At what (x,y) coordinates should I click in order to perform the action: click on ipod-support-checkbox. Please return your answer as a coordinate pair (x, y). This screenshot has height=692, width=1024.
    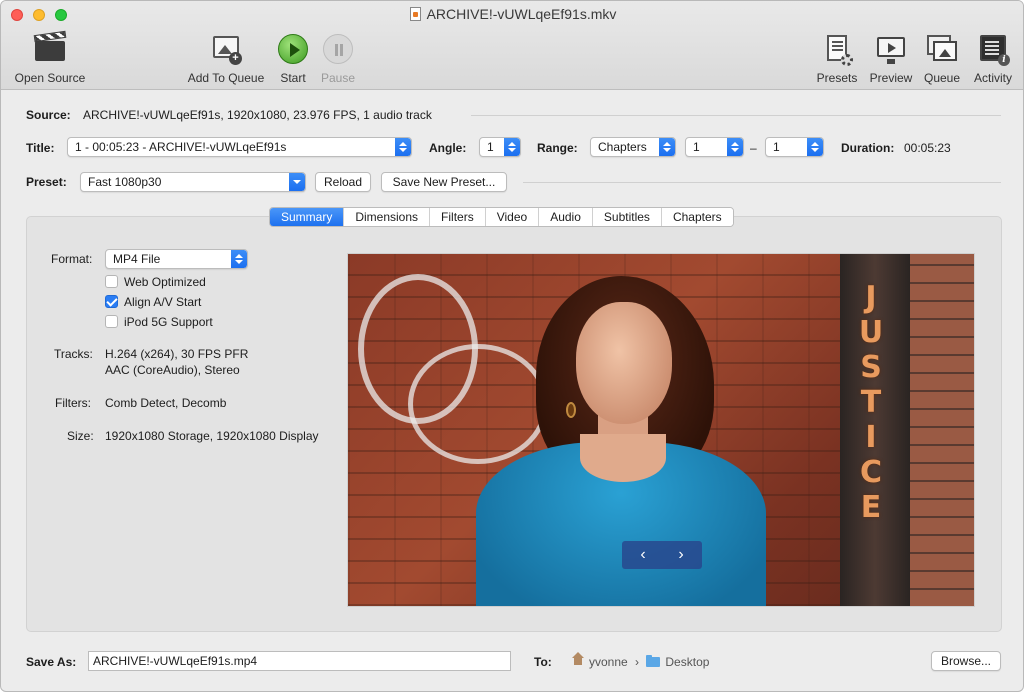
    Looking at the image, I should click on (111, 321).